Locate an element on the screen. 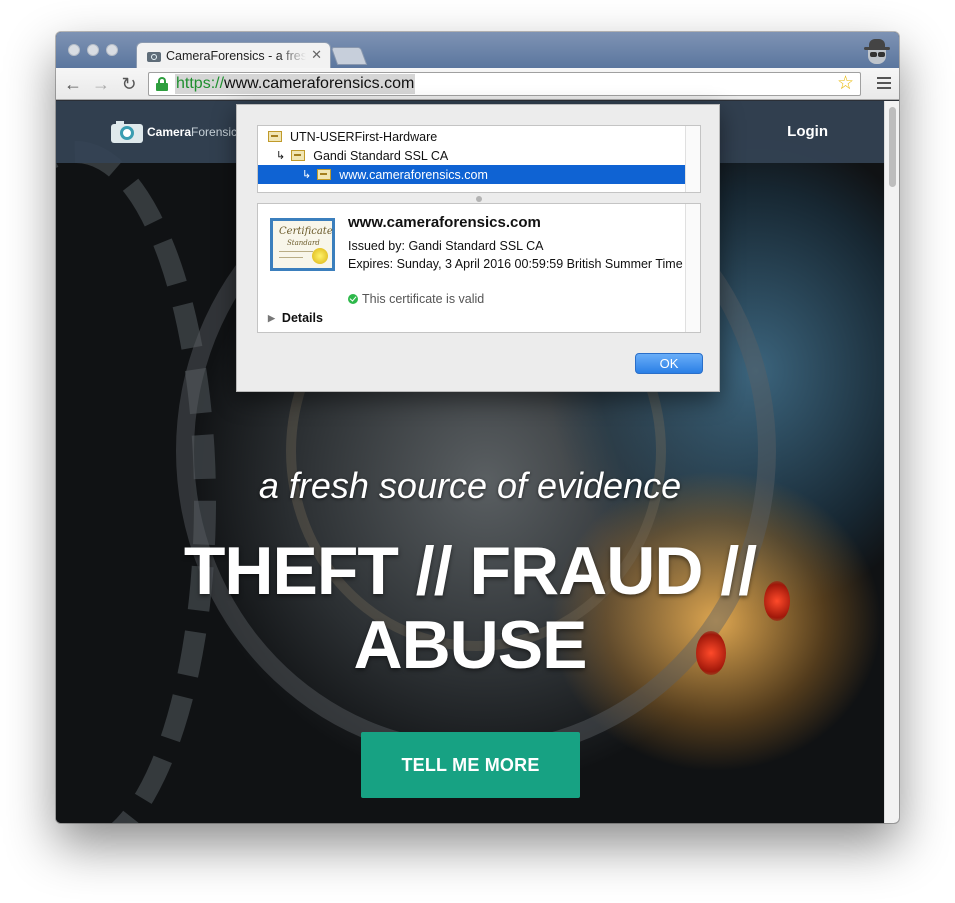 The height and width of the screenshot is (903, 955). camera-favicon-icon is located at coordinates (154, 56).